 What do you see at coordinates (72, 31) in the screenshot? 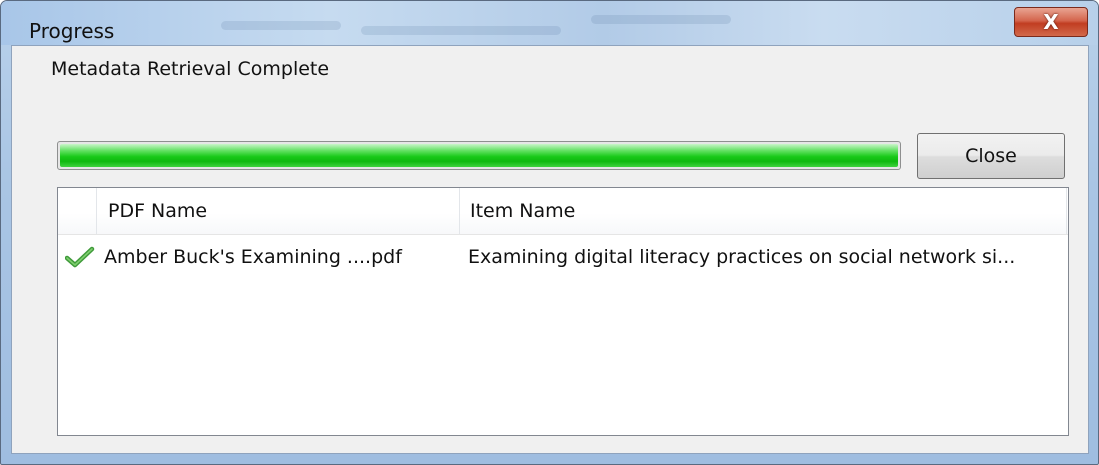
I see `window-title: Progress` at bounding box center [72, 31].